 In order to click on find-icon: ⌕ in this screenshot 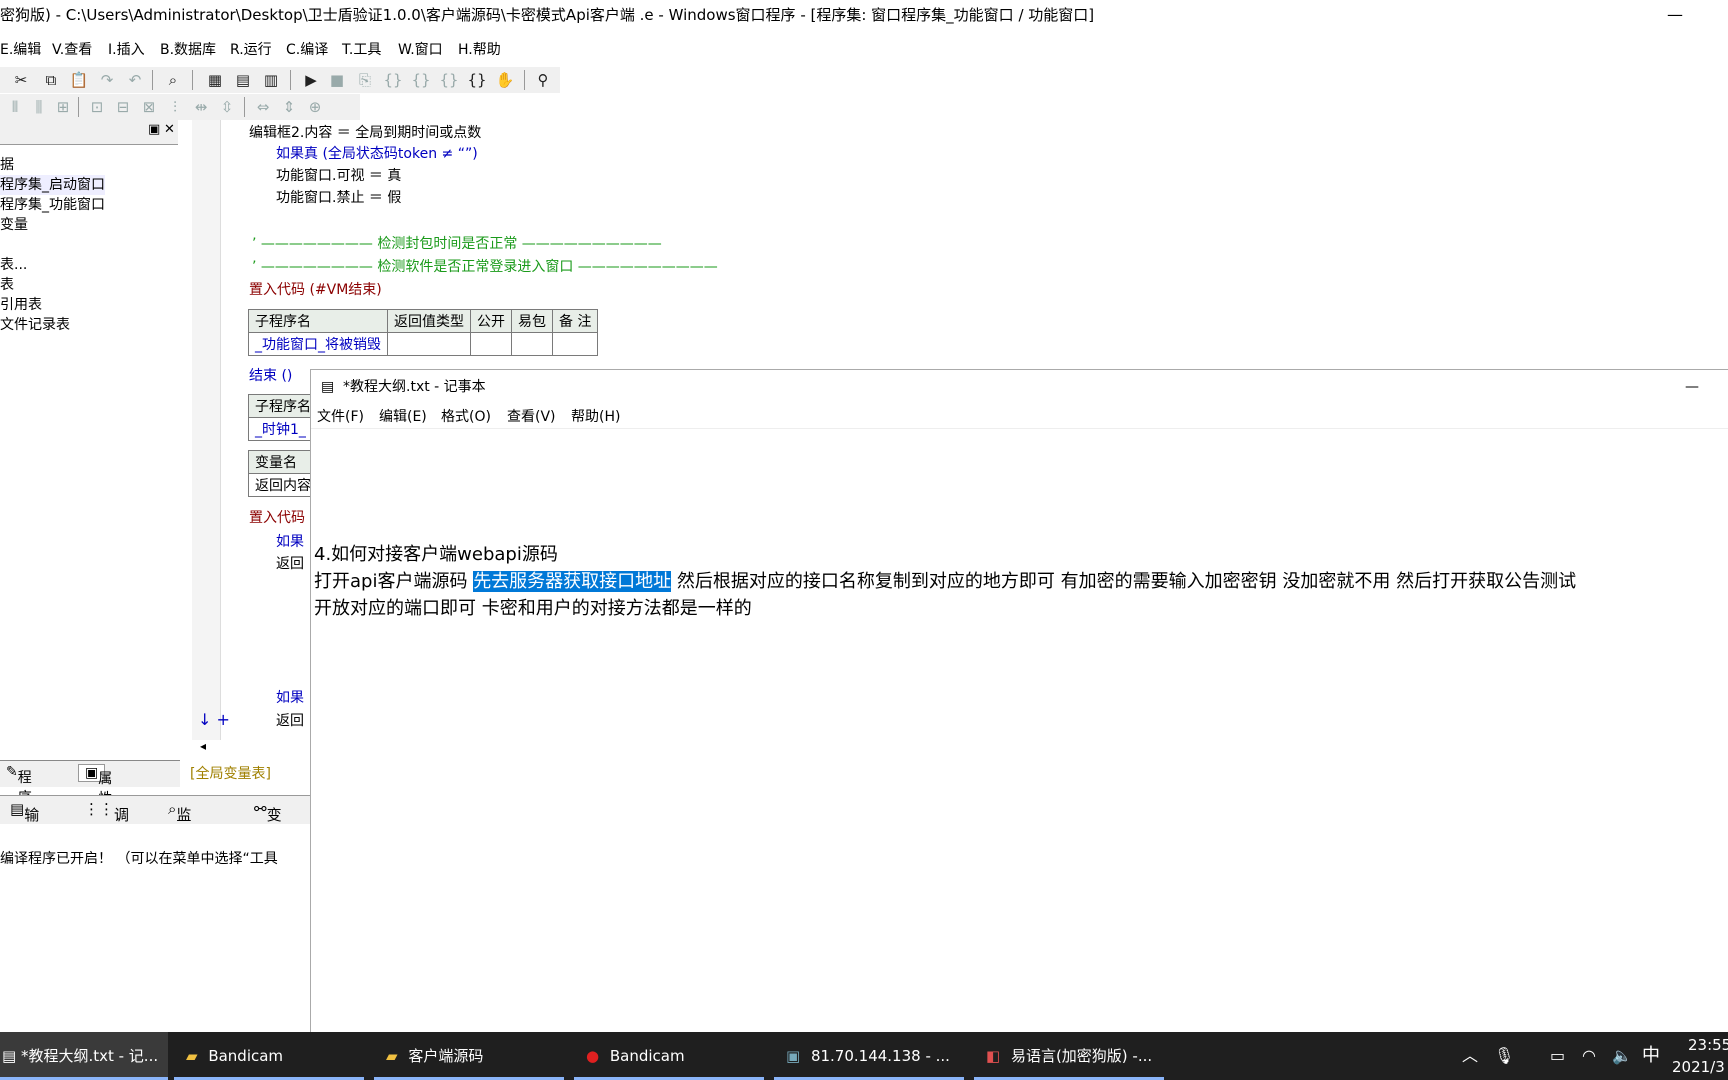, I will do `click(173, 80)`.